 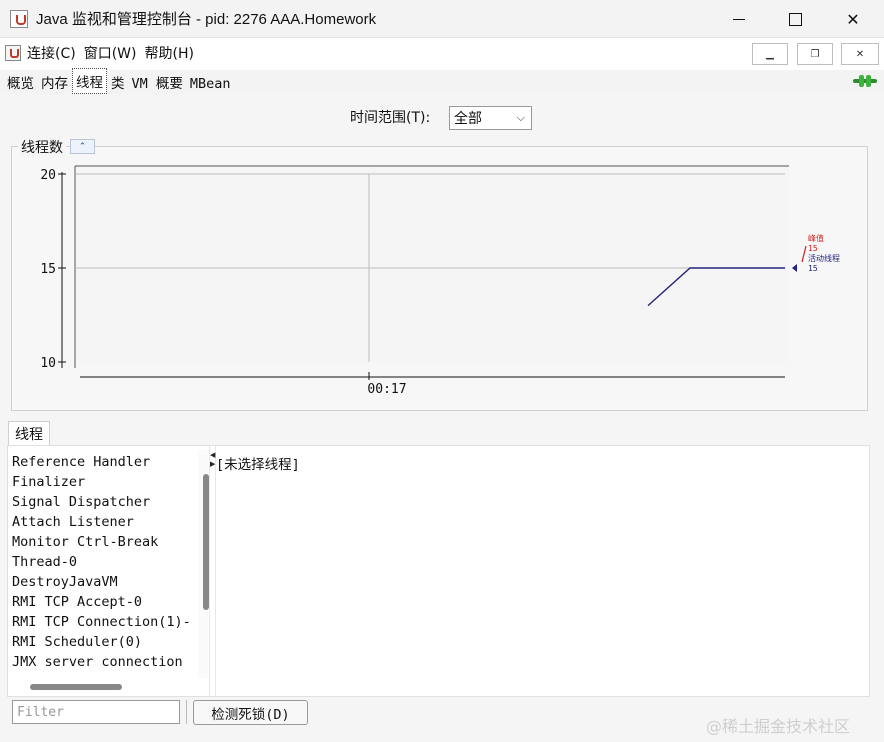 I want to click on list-item: Thread-0, so click(x=104, y=562).